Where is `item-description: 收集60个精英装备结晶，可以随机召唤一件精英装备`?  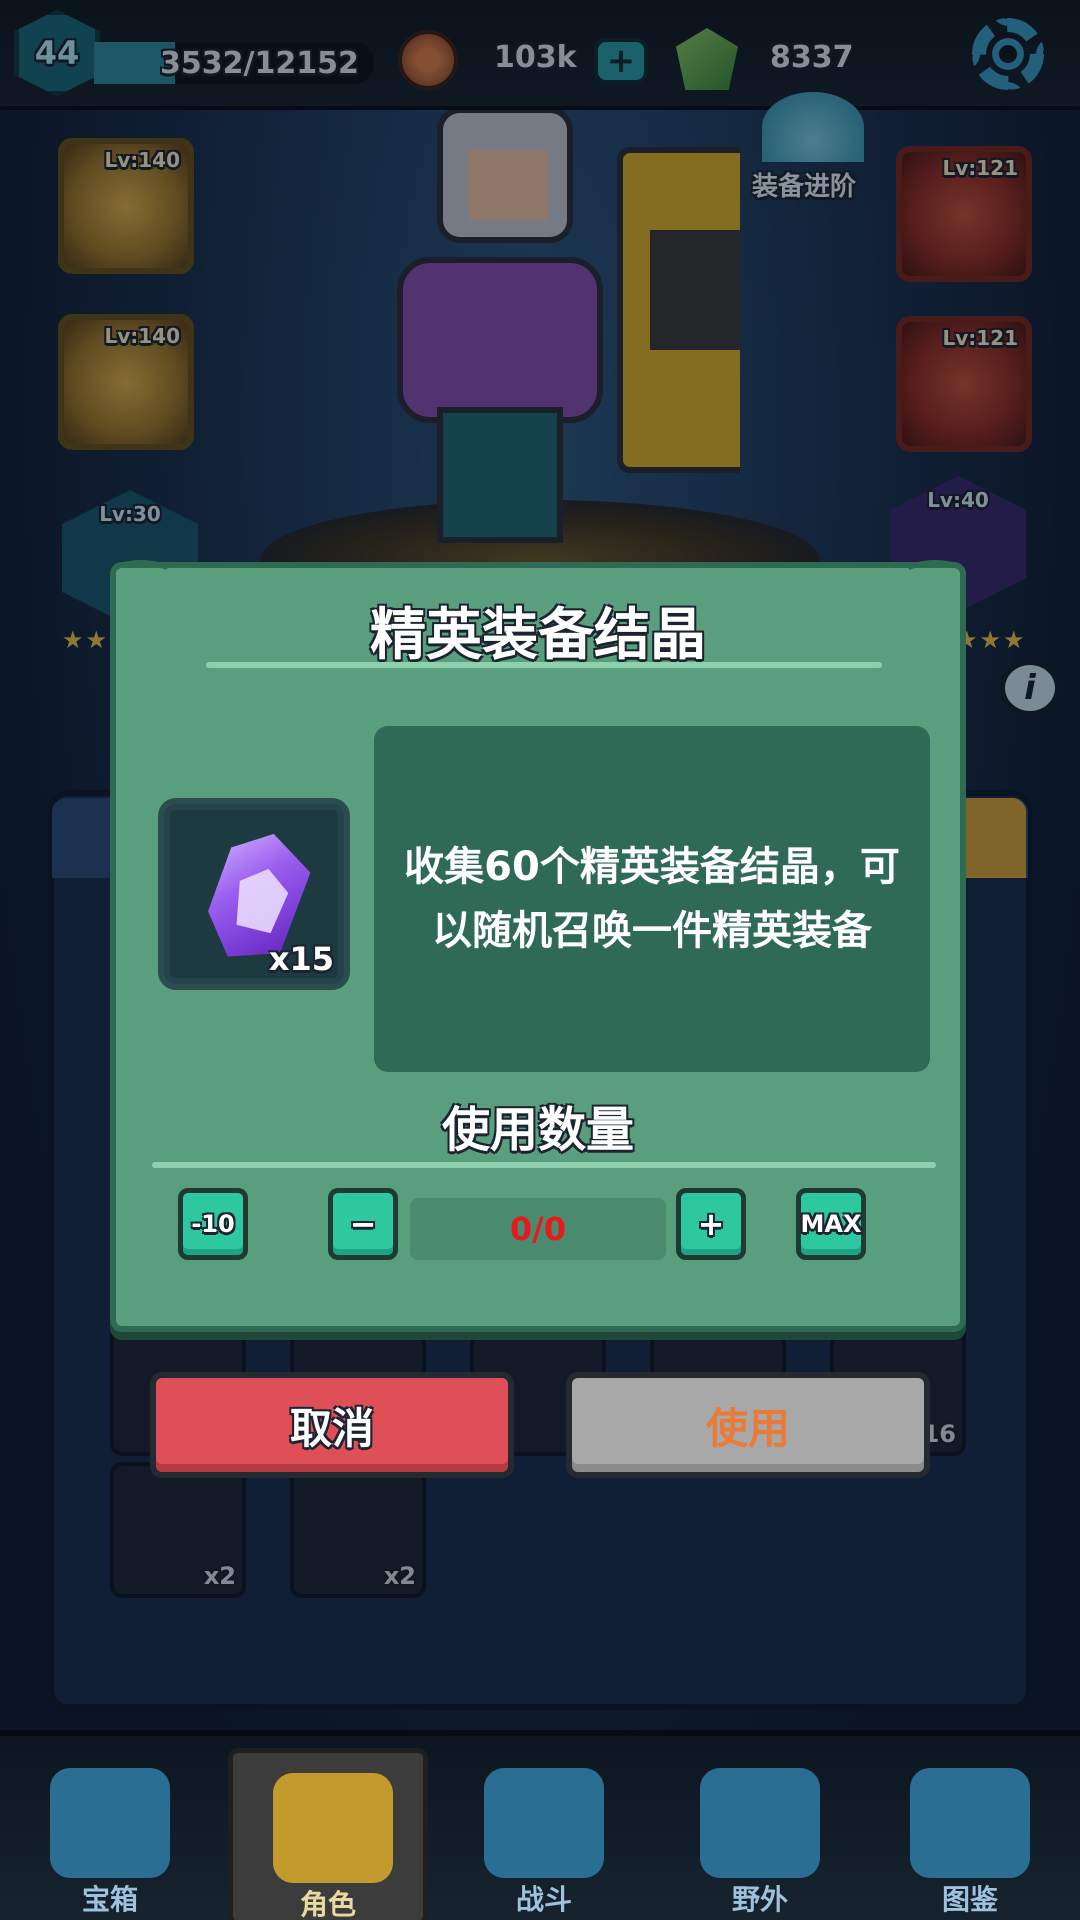 item-description: 收集60个精英装备结晶，可以随机召唤一件精英装备 is located at coordinates (652, 899).